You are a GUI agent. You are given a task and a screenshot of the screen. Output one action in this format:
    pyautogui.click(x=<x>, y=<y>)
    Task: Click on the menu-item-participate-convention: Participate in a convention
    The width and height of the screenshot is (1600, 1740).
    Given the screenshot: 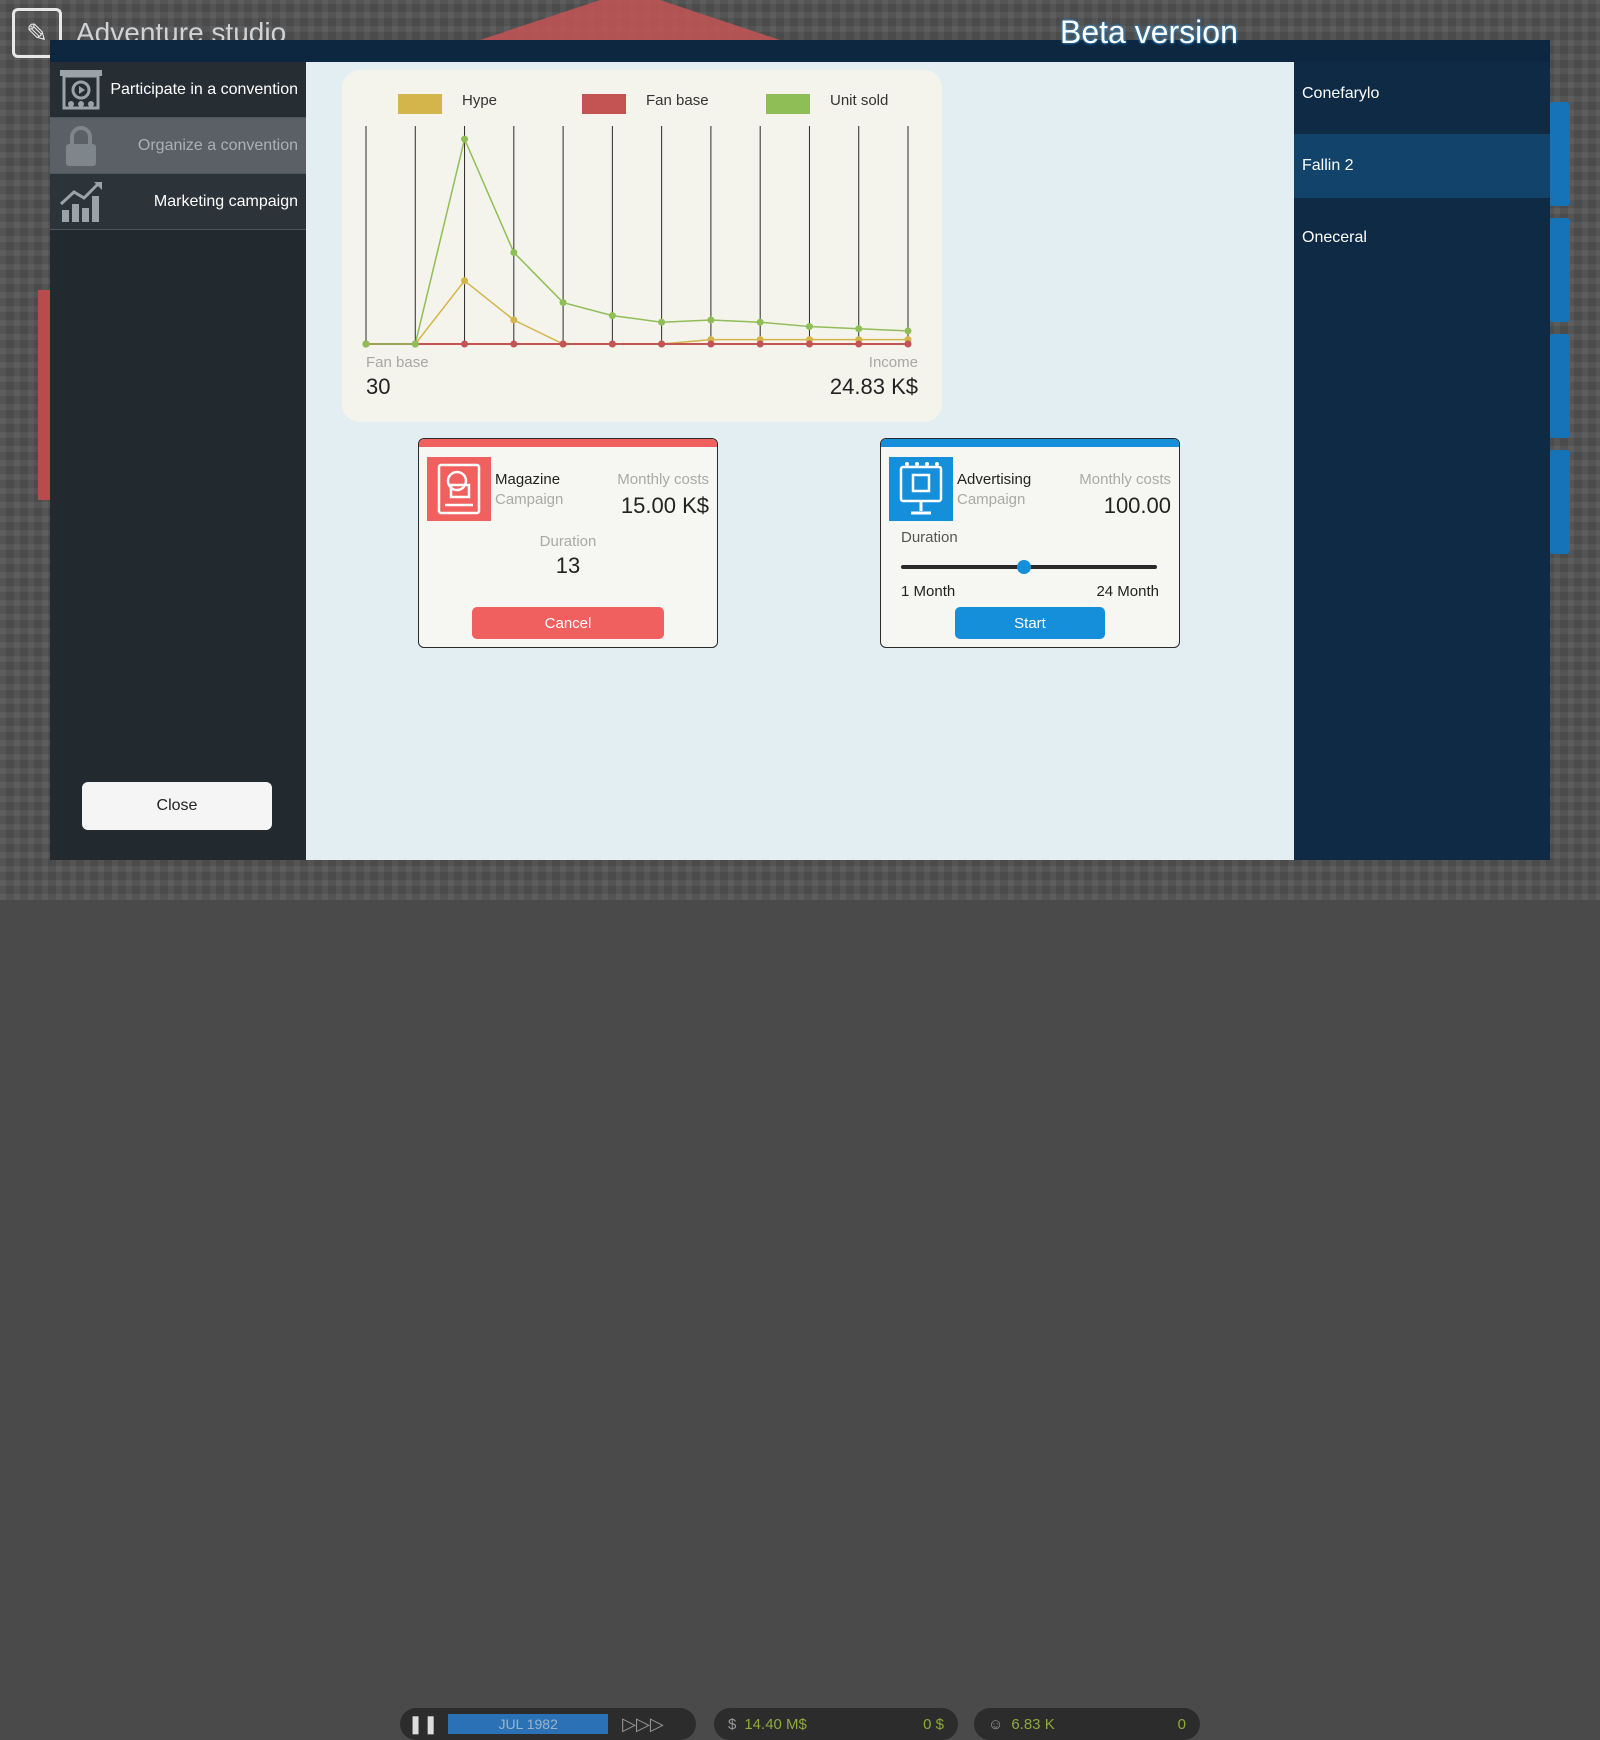 What is the action you would take?
    pyautogui.click(x=178, y=90)
    